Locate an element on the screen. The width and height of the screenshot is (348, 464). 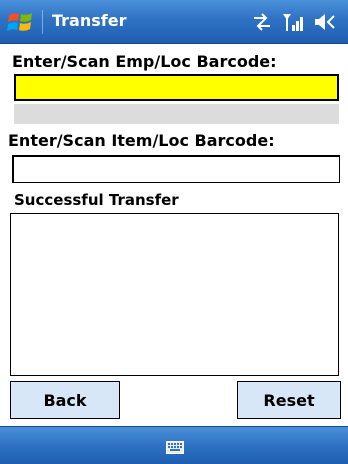
title-separator is located at coordinates (42, 22).